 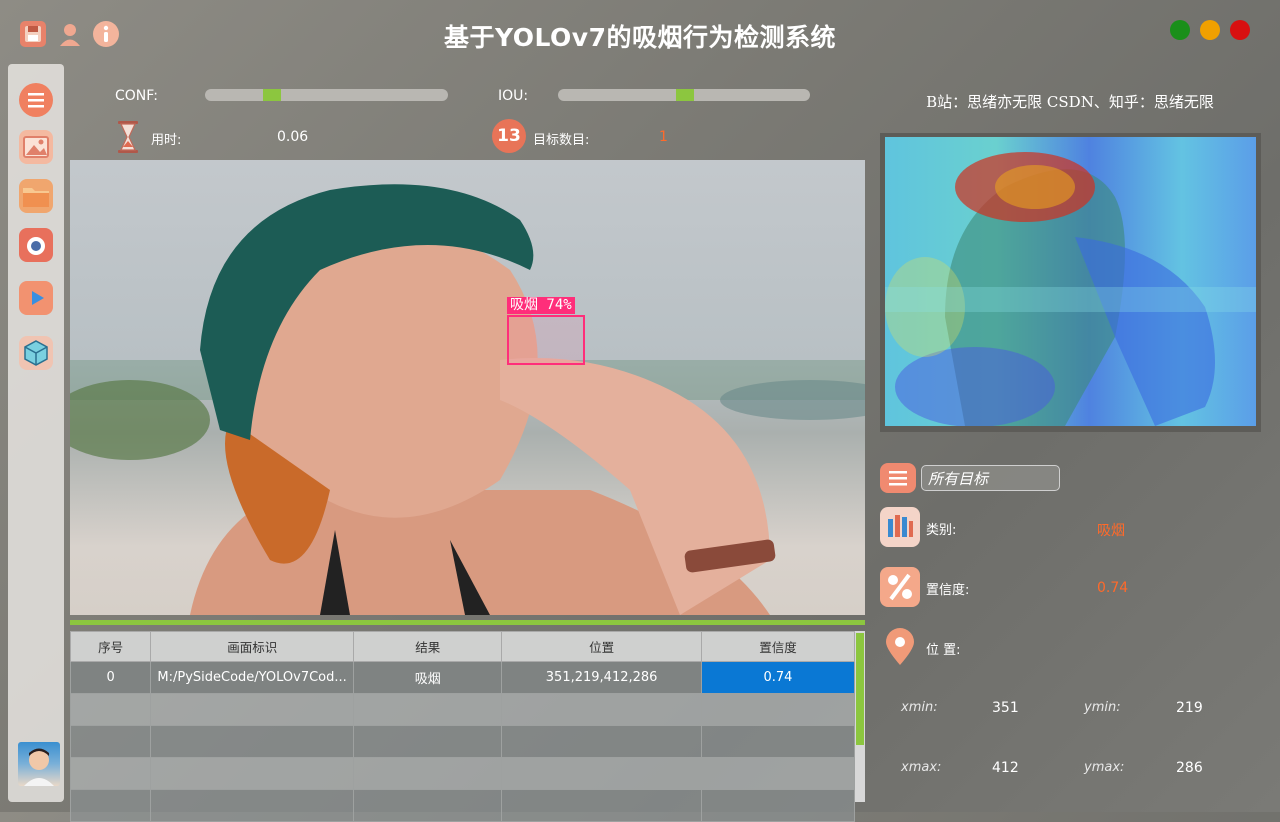 What do you see at coordinates (513, 96) in the screenshot?
I see `iou-label: IOU:` at bounding box center [513, 96].